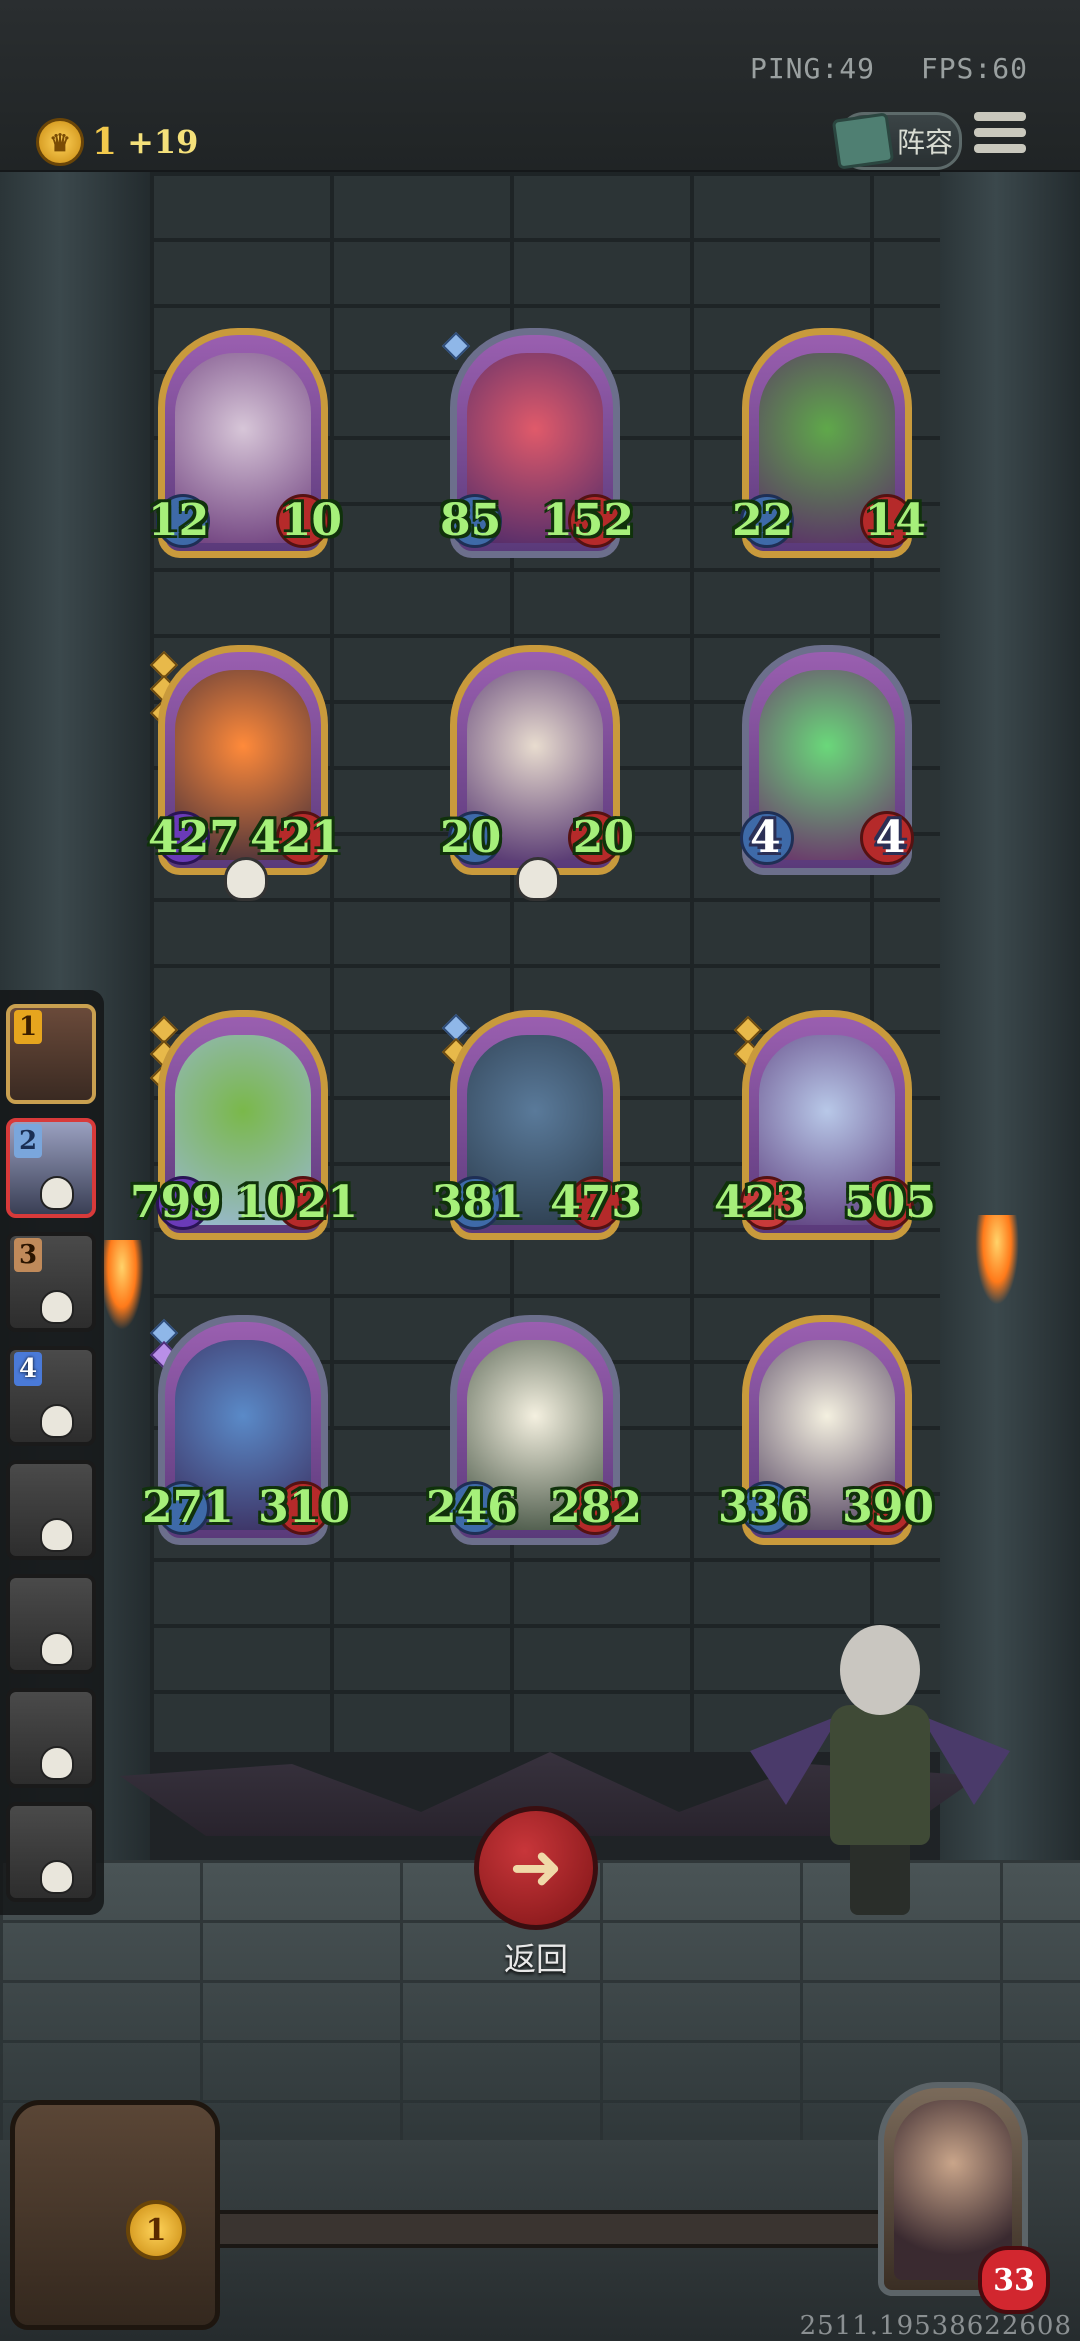 The image size is (1080, 2341). Describe the element at coordinates (896, 141) in the screenshot. I see `lineup-button: 阵容` at that location.